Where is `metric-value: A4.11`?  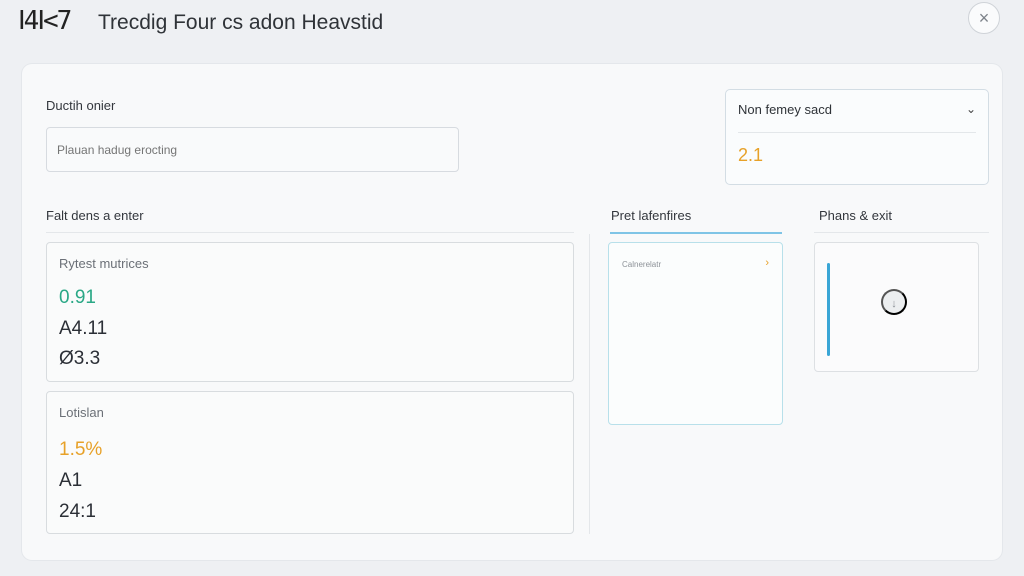 metric-value: A4.11 is located at coordinates (83, 328).